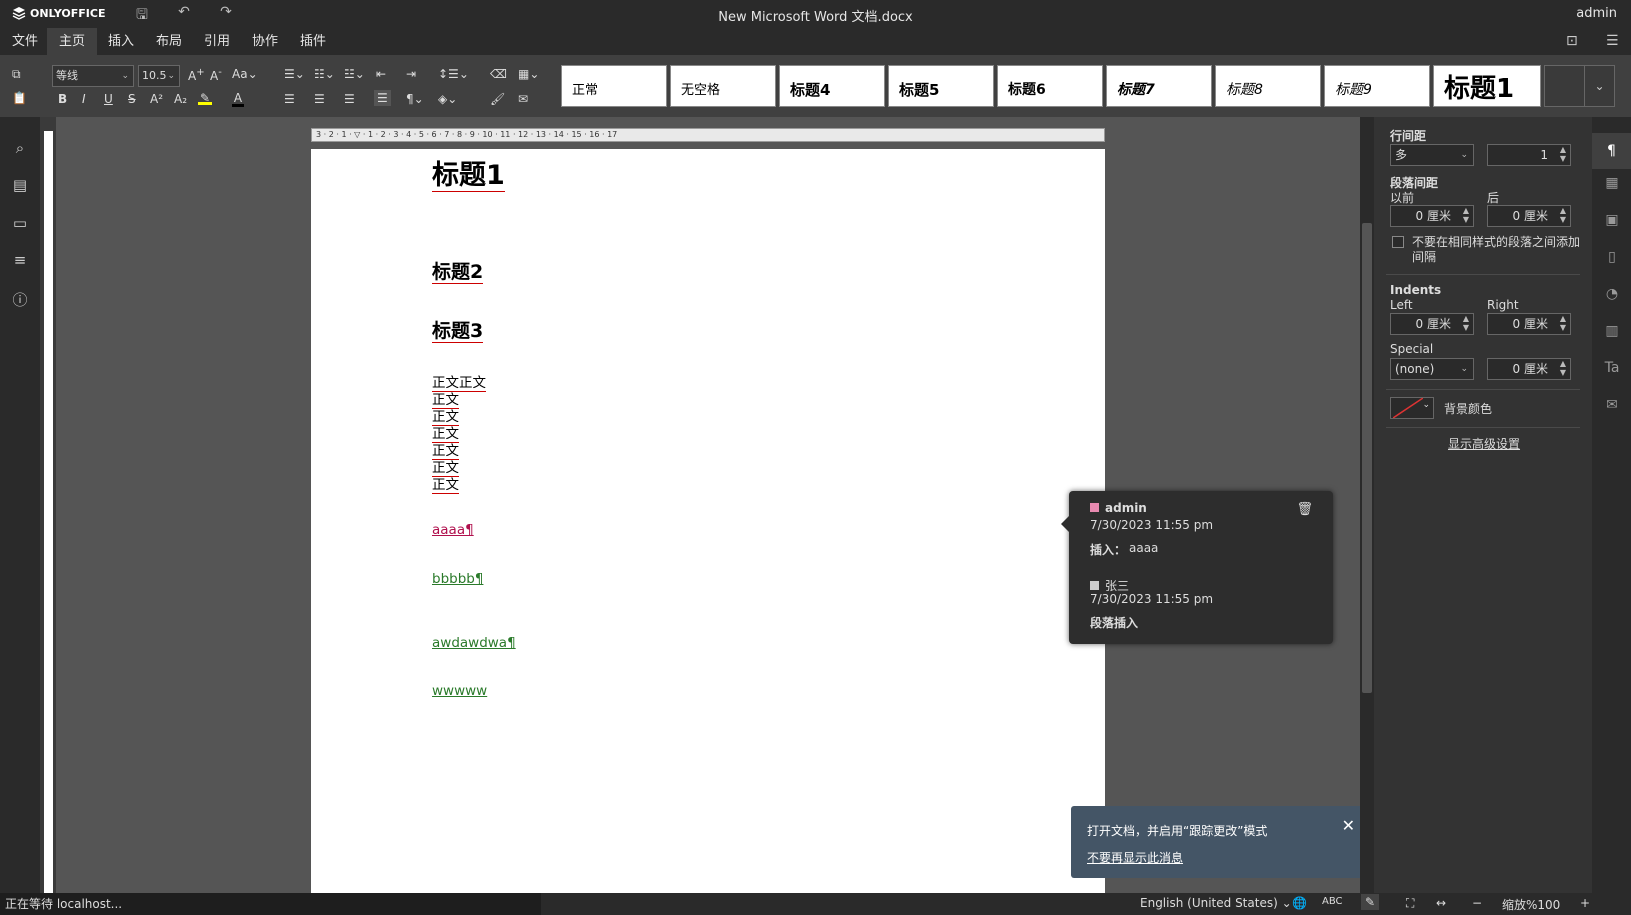 The height and width of the screenshot is (915, 1631). What do you see at coordinates (1531, 904) in the screenshot?
I see `zoom-level: 缩放%100` at bounding box center [1531, 904].